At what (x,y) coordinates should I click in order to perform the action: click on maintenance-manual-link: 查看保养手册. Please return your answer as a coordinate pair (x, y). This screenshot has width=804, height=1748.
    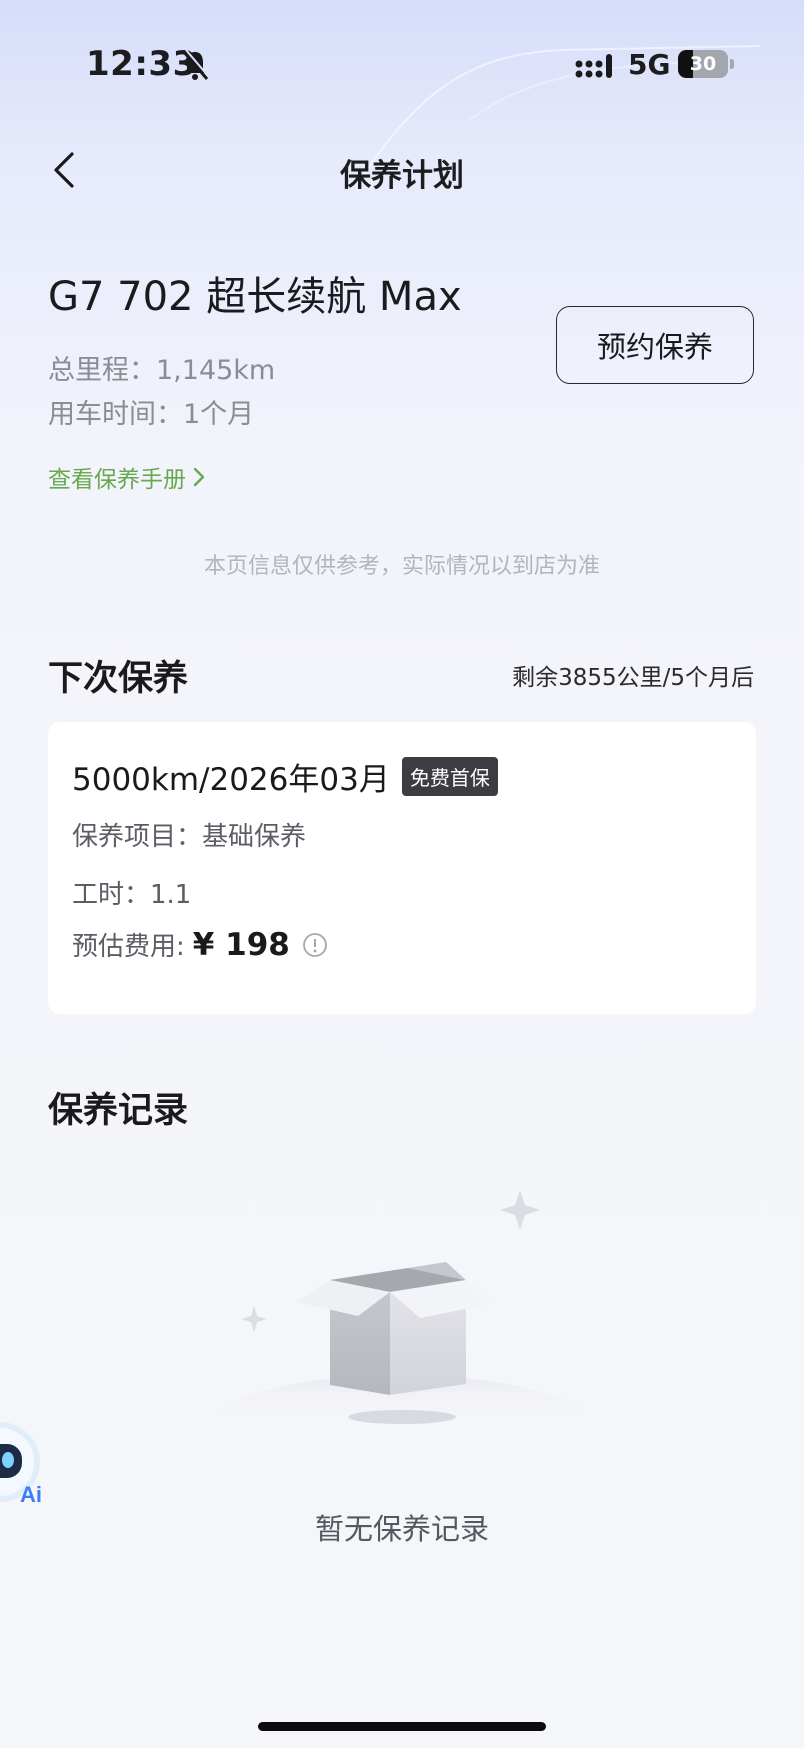
    Looking at the image, I should click on (127, 477).